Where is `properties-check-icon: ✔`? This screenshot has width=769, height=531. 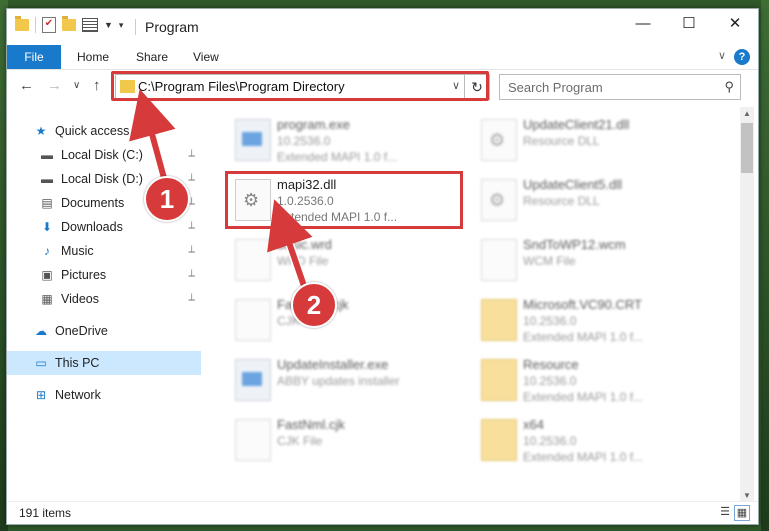 properties-check-icon: ✔ is located at coordinates (49, 25).